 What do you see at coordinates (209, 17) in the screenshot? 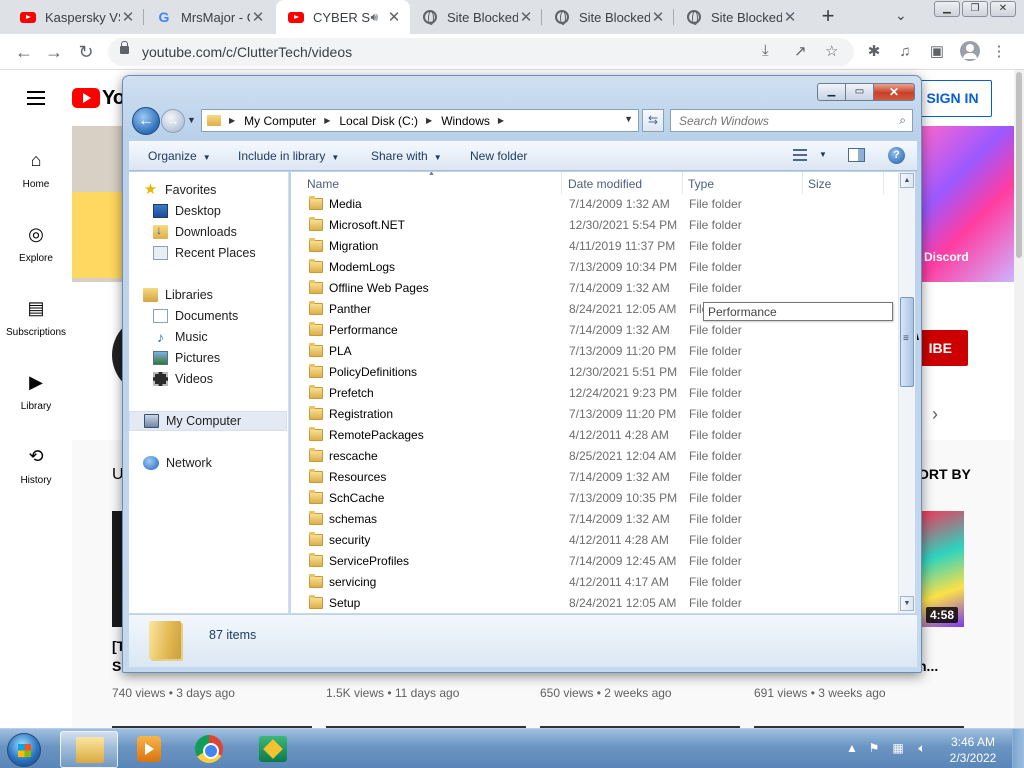
I see `browser-tab-mrsmajor: G MrsMajor - G ✕` at bounding box center [209, 17].